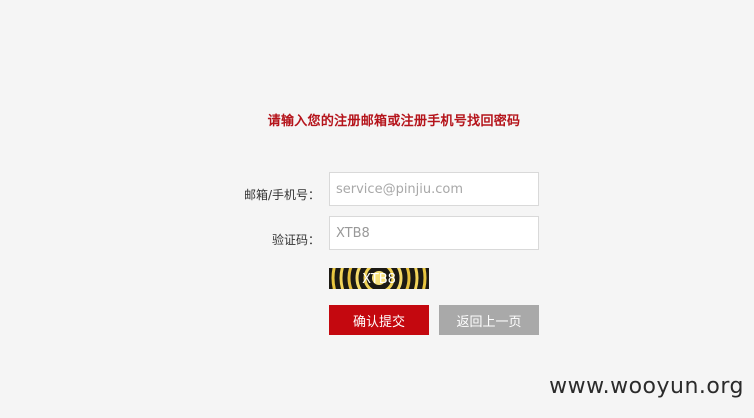 This screenshot has height=418, width=754. What do you see at coordinates (394, 121) in the screenshot?
I see `page-title: 请输入您的注册邮箱或注册手机号找回密码` at bounding box center [394, 121].